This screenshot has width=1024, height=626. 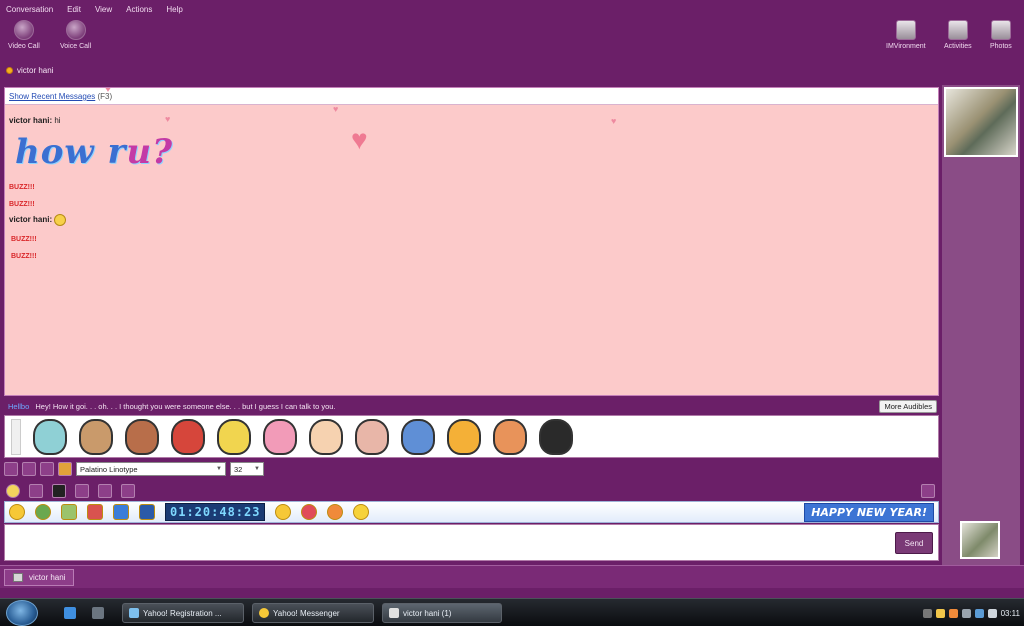 I want to click on photo-frame-icon, so click(x=69, y=512).